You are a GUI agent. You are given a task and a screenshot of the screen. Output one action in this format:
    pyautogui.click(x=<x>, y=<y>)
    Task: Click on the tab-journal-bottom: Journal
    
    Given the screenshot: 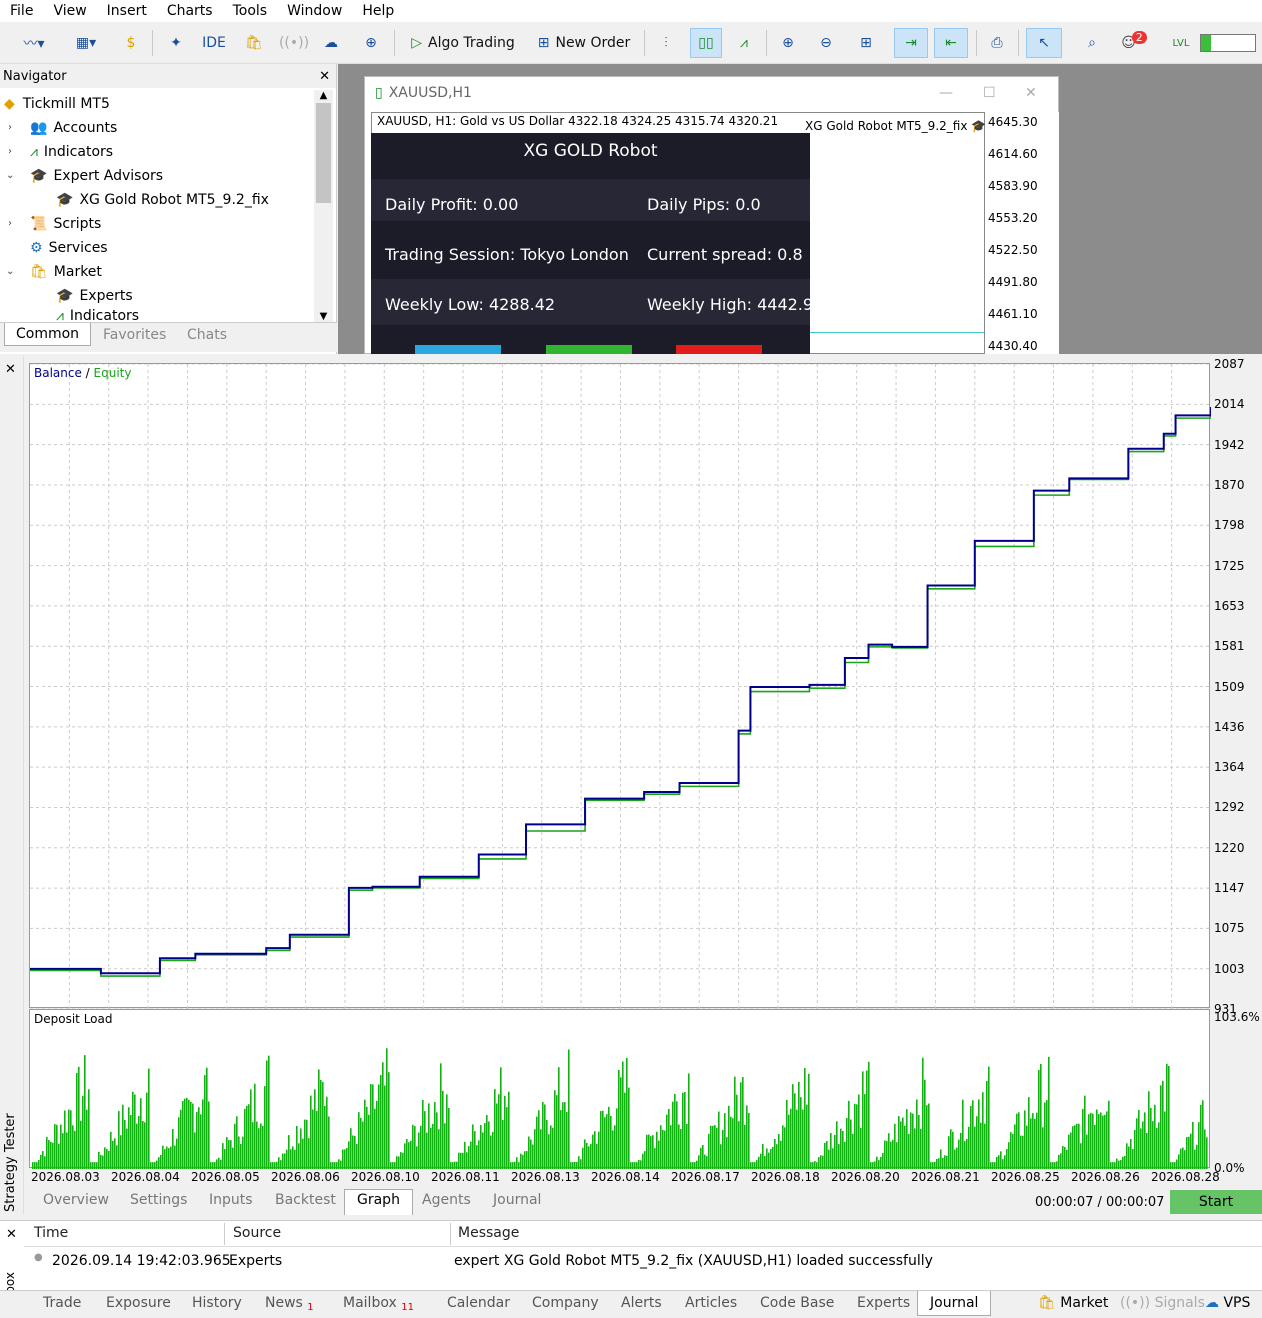 What is the action you would take?
    pyautogui.click(x=954, y=1303)
    